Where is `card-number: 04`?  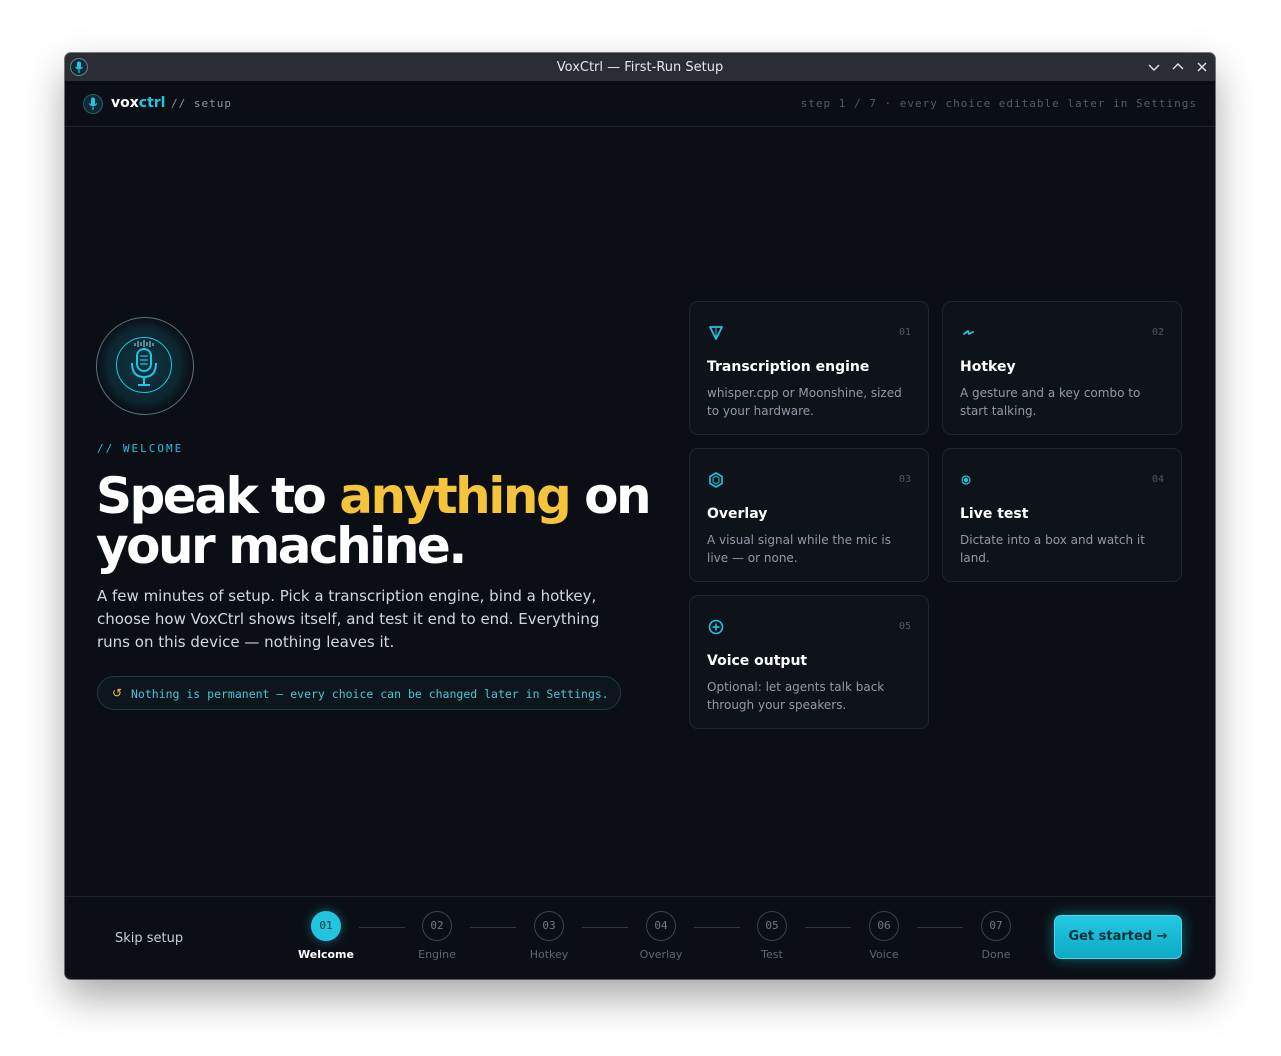
card-number: 04 is located at coordinates (1157, 479).